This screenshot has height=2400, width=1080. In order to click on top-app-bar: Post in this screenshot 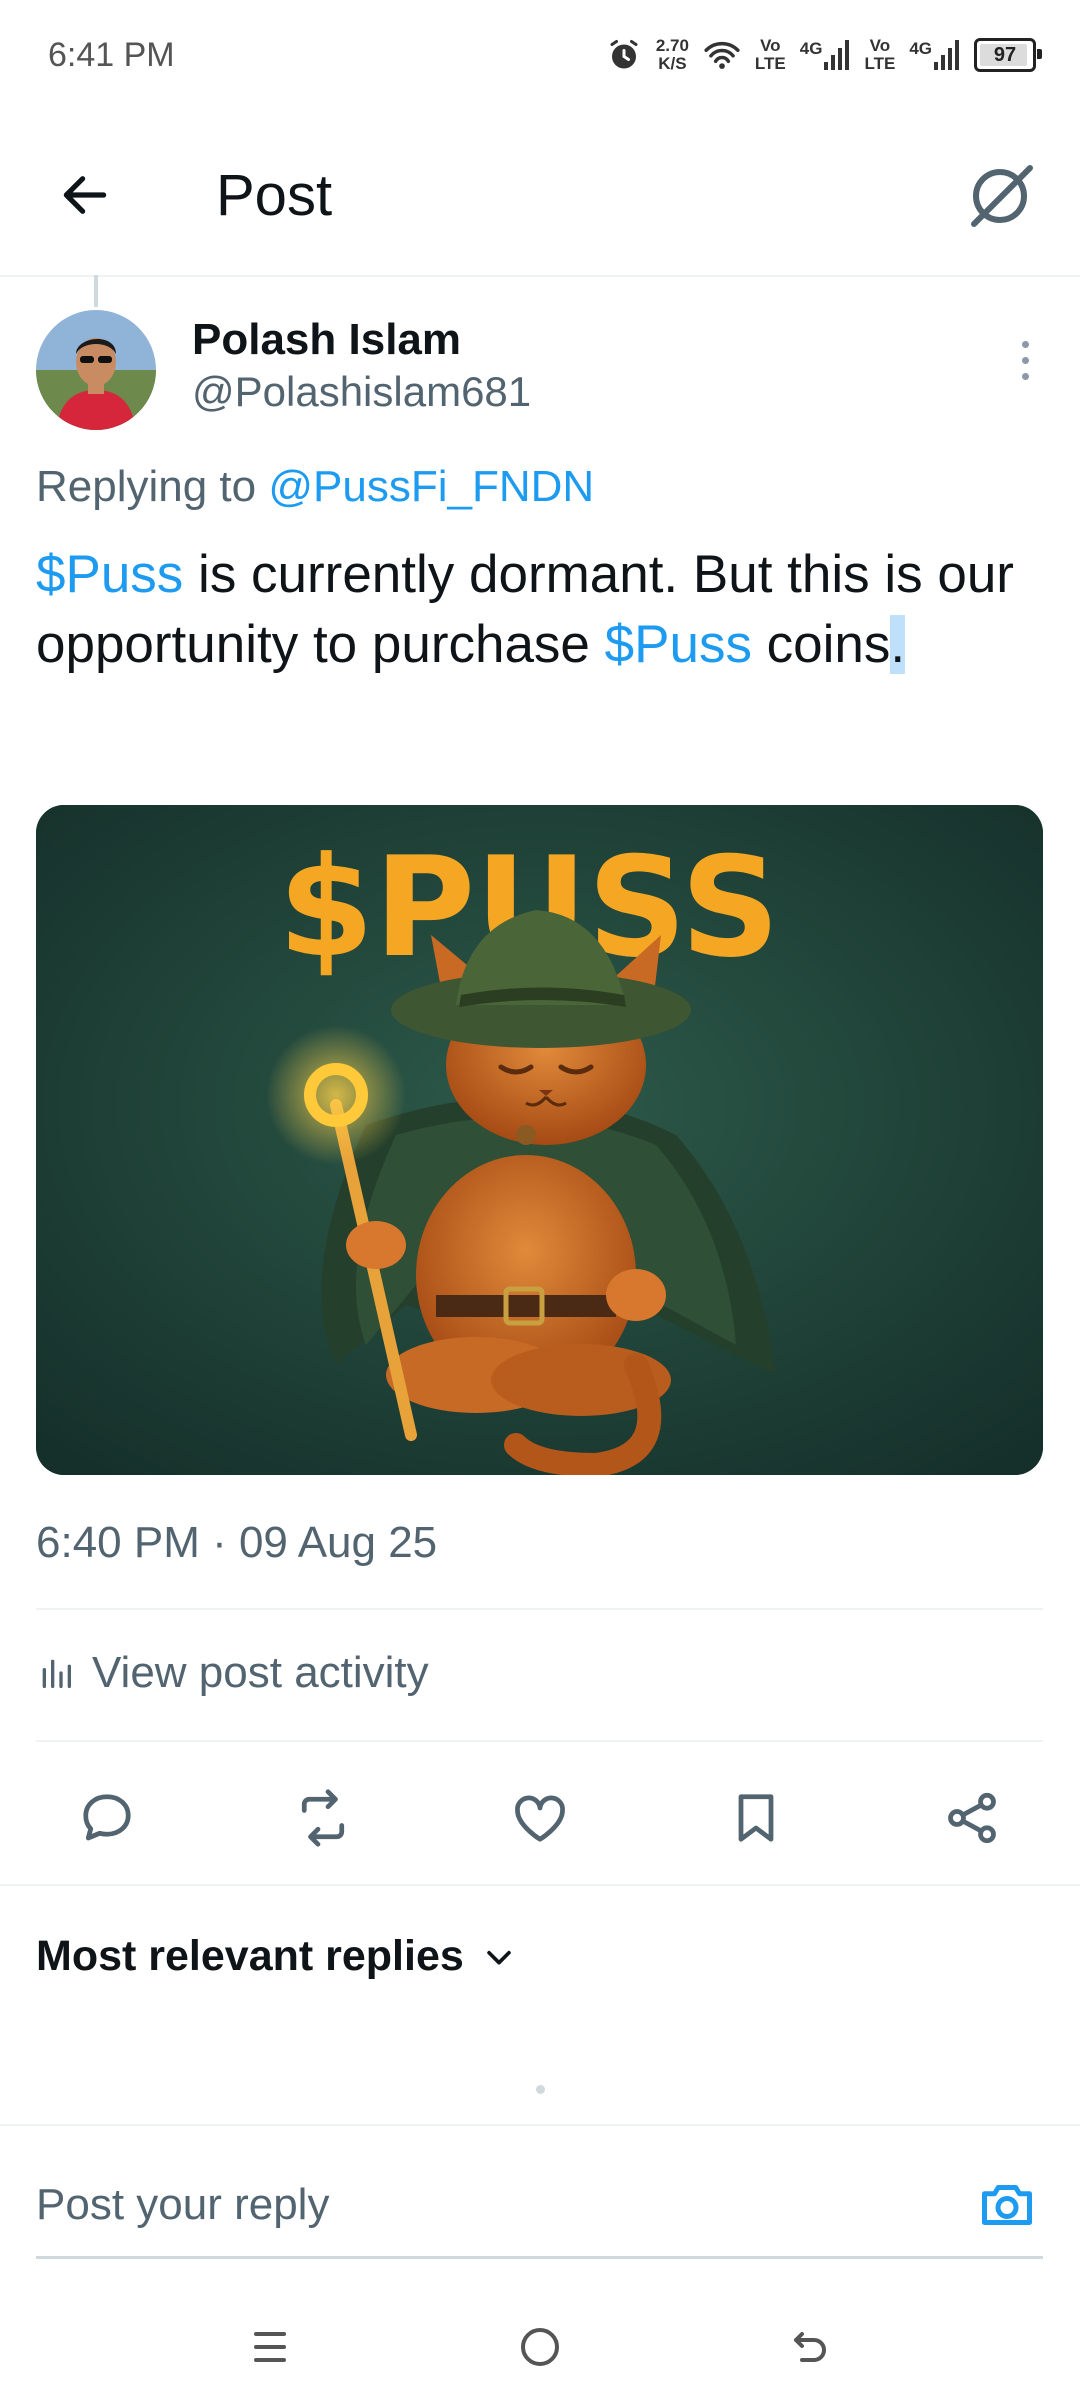, I will do `click(540, 203)`.